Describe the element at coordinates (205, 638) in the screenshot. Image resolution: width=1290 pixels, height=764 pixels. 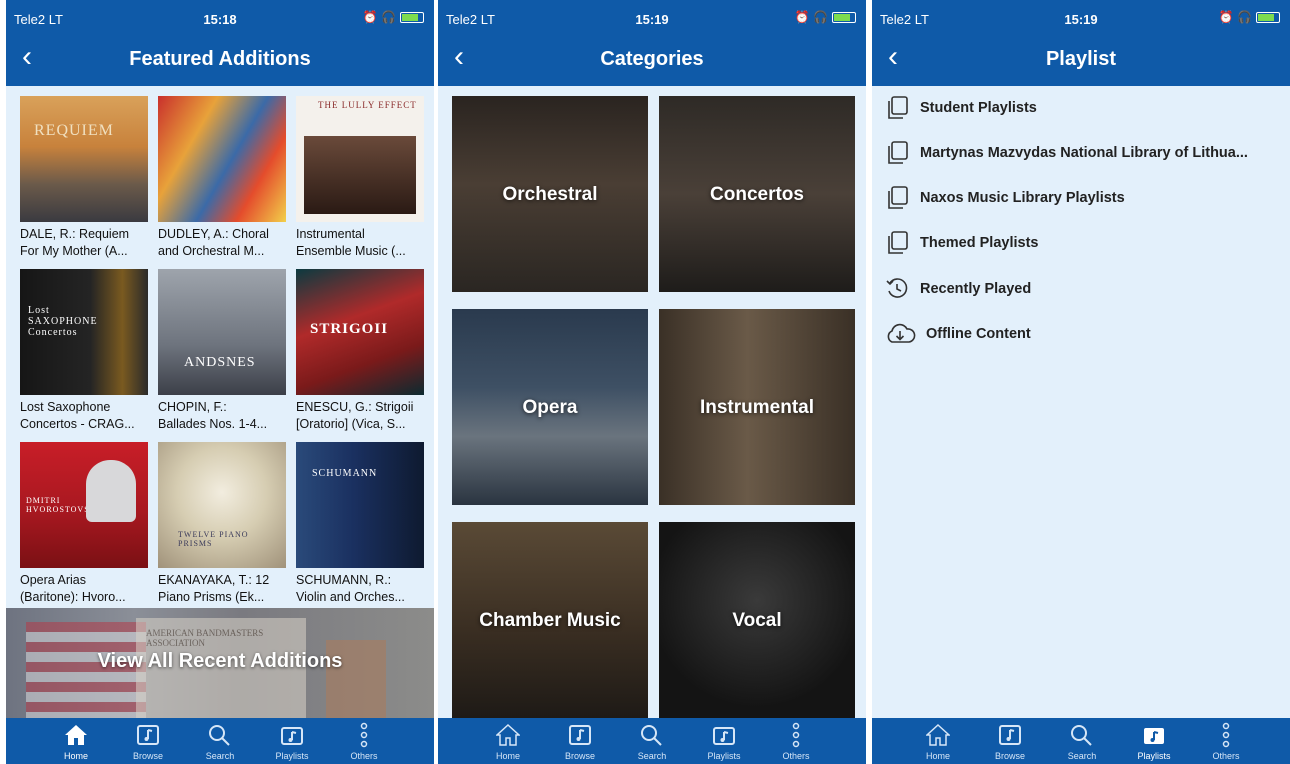
I see `banner-cover-text: AMERICAN BANDMASTERS ASSOCIATION` at that location.